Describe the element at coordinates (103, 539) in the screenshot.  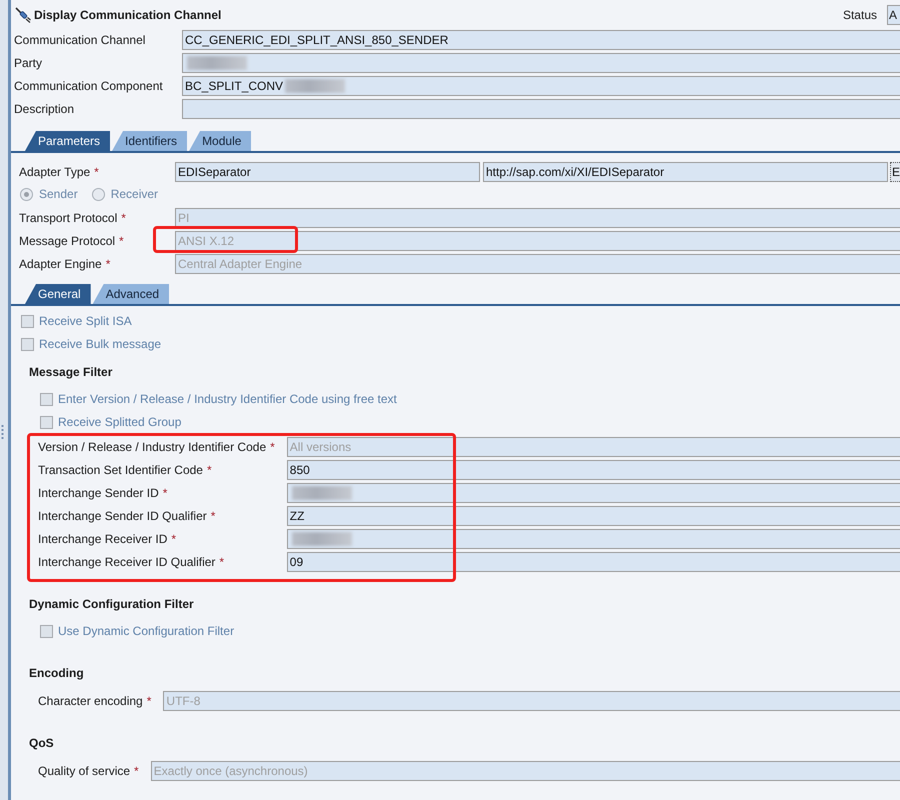
I see `field-label: Interchange Receiver ID` at that location.